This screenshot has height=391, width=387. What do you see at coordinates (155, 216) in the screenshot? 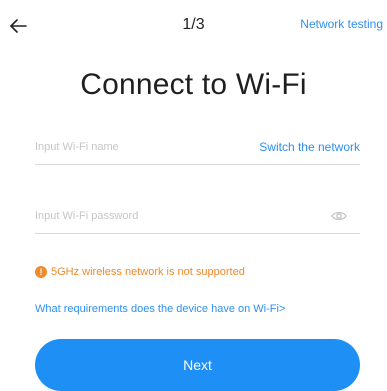
I see `wifi-password-input` at bounding box center [155, 216].